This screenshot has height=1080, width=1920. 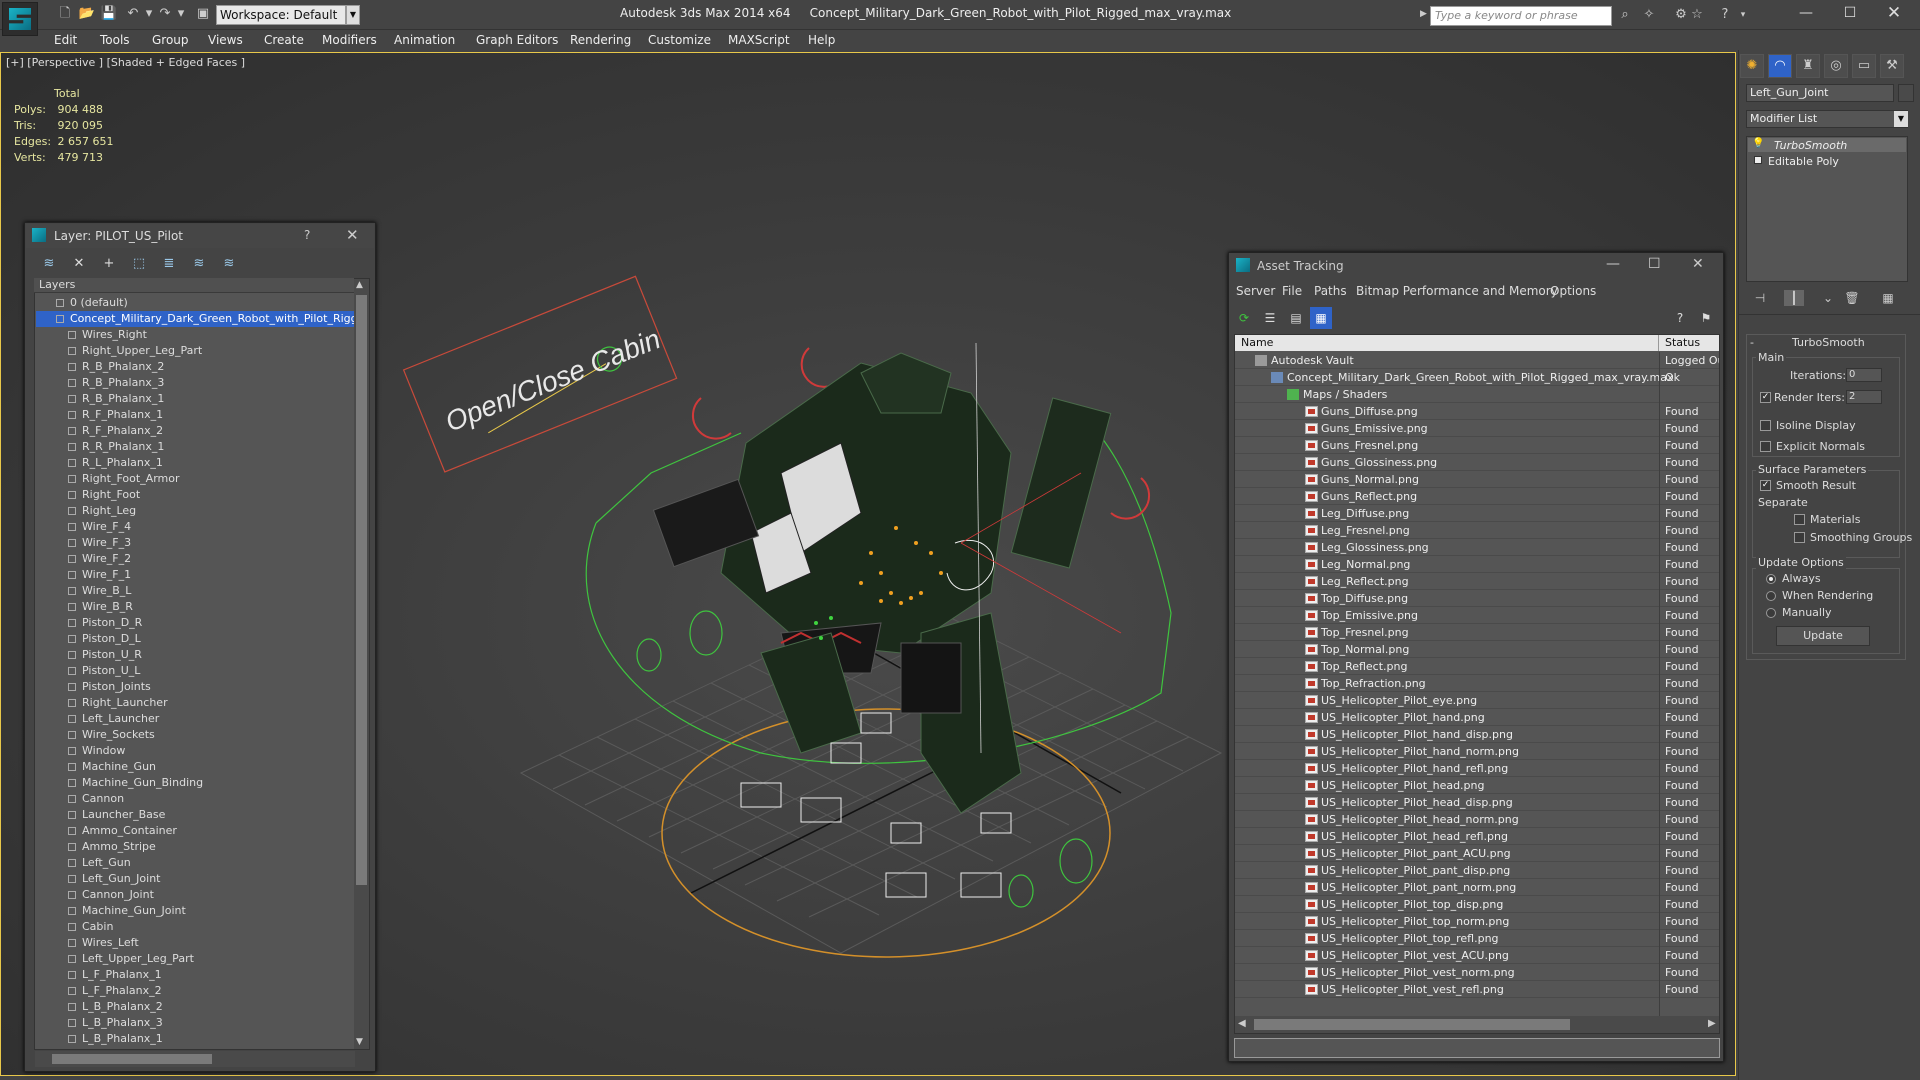 What do you see at coordinates (195, 607) in the screenshot?
I see `layer-object-row: Wire_B_R` at bounding box center [195, 607].